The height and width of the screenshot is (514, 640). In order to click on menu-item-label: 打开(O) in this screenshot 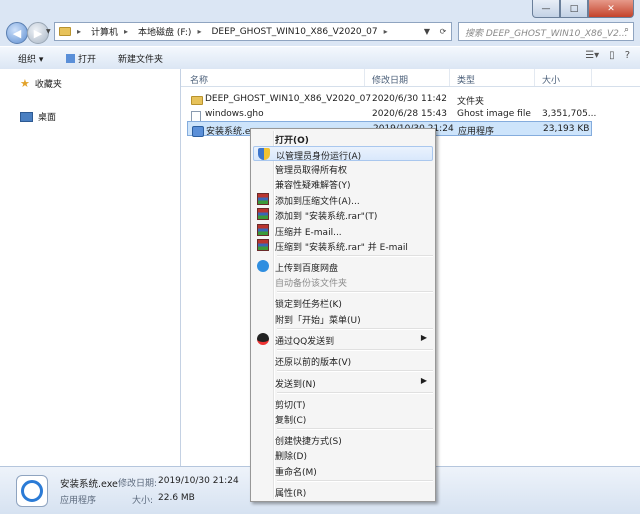, I will do `click(292, 141)`.